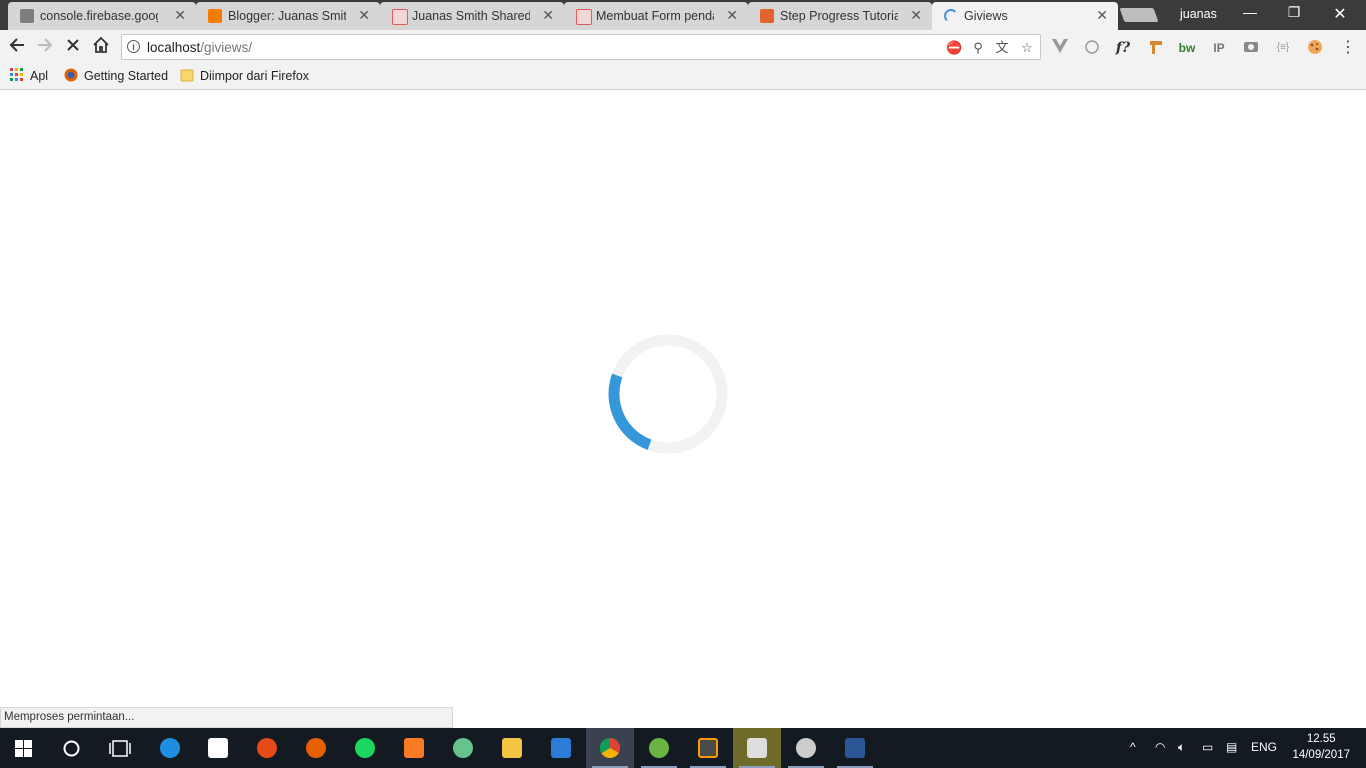 The image size is (1366, 768). What do you see at coordinates (101, 47) in the screenshot?
I see `home-button` at bounding box center [101, 47].